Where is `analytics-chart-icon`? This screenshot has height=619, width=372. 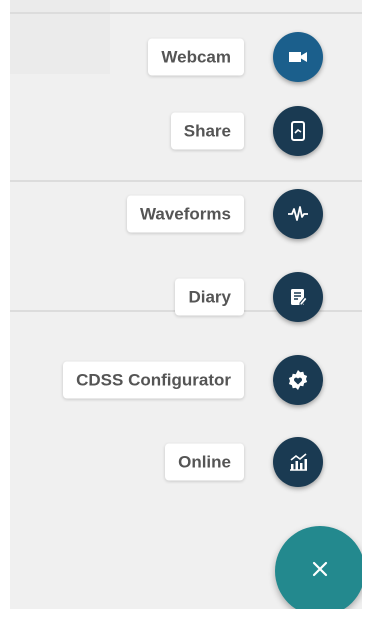 analytics-chart-icon is located at coordinates (298, 462).